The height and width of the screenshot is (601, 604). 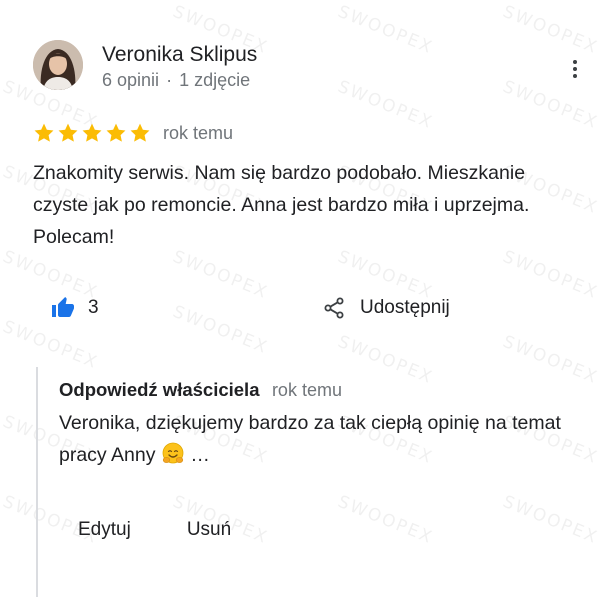 I want to click on author-name: Veronika Sklipus, so click(x=179, y=55).